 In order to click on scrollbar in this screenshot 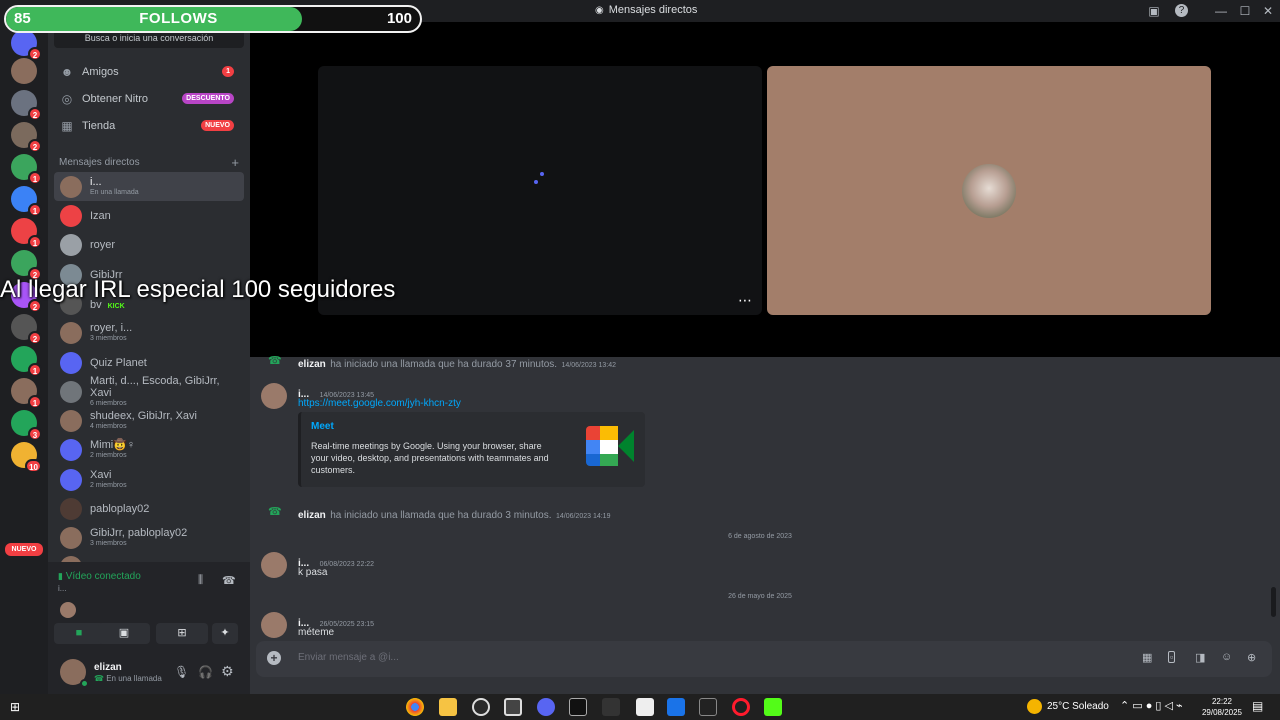, I will do `click(1273, 602)`.